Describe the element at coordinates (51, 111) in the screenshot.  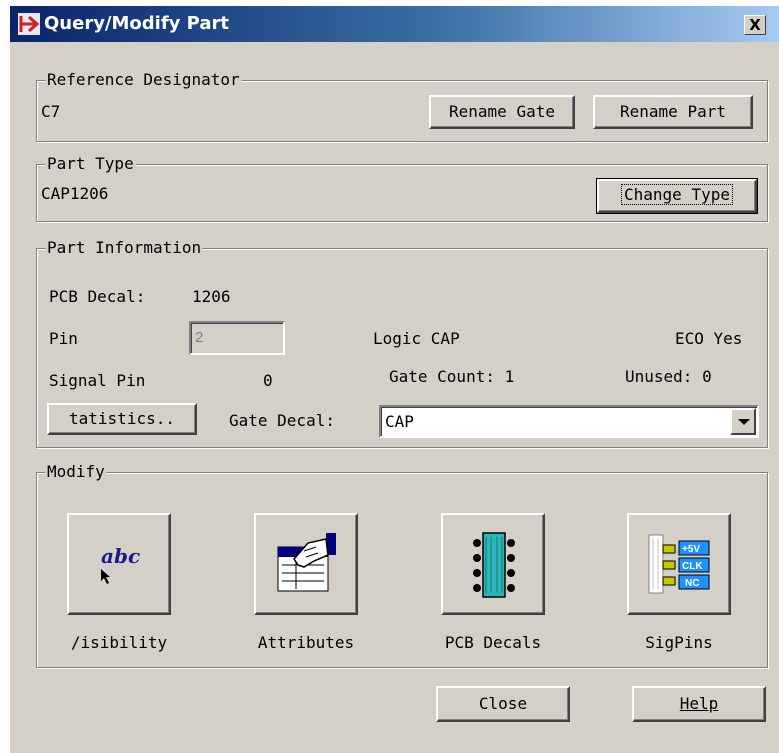
I see `reference-designator-value: C7` at that location.